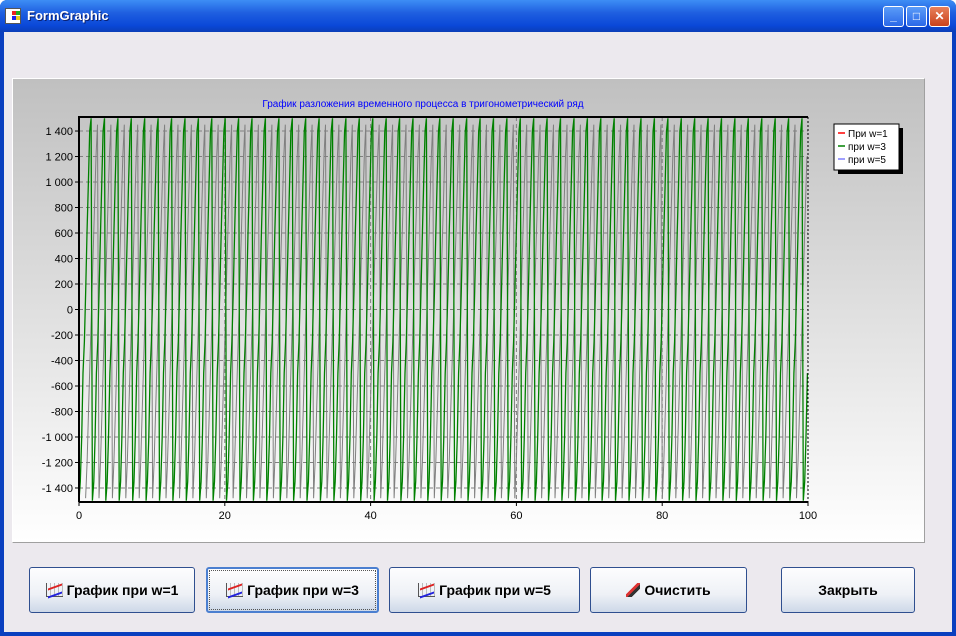 The image size is (956, 636). What do you see at coordinates (64, 285) in the screenshot?
I see `y-tick-label: 200` at bounding box center [64, 285].